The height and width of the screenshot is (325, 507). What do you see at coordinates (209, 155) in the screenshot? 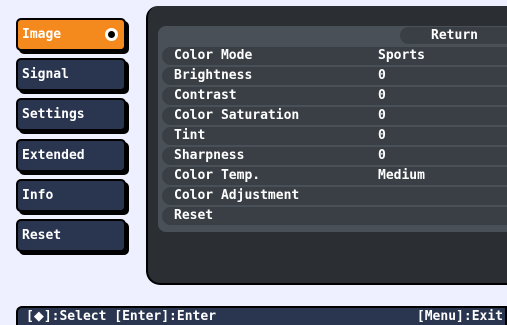
I see `setting-label: Sharpness` at bounding box center [209, 155].